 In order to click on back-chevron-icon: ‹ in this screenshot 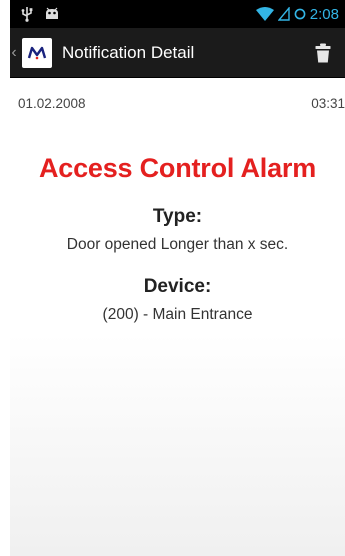, I will do `click(14, 53)`.